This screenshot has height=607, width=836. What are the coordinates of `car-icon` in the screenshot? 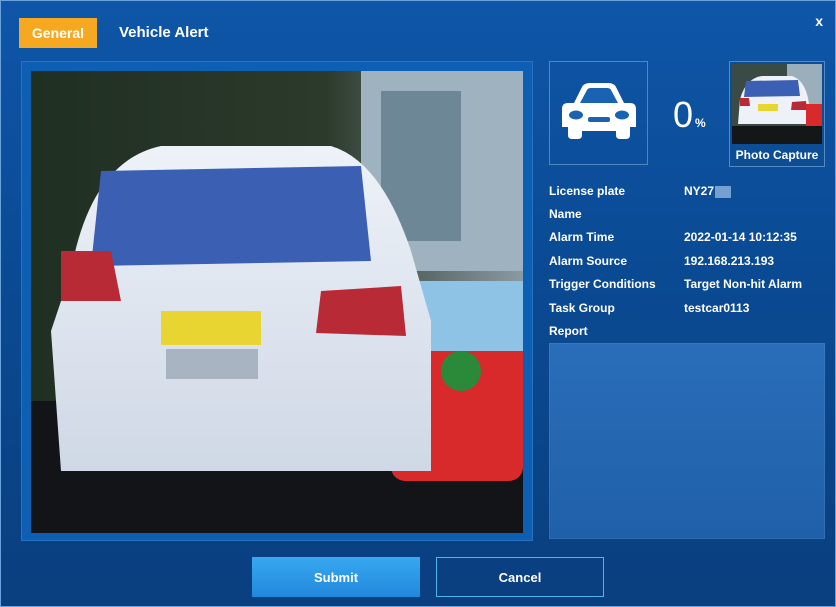 It's located at (599, 113).